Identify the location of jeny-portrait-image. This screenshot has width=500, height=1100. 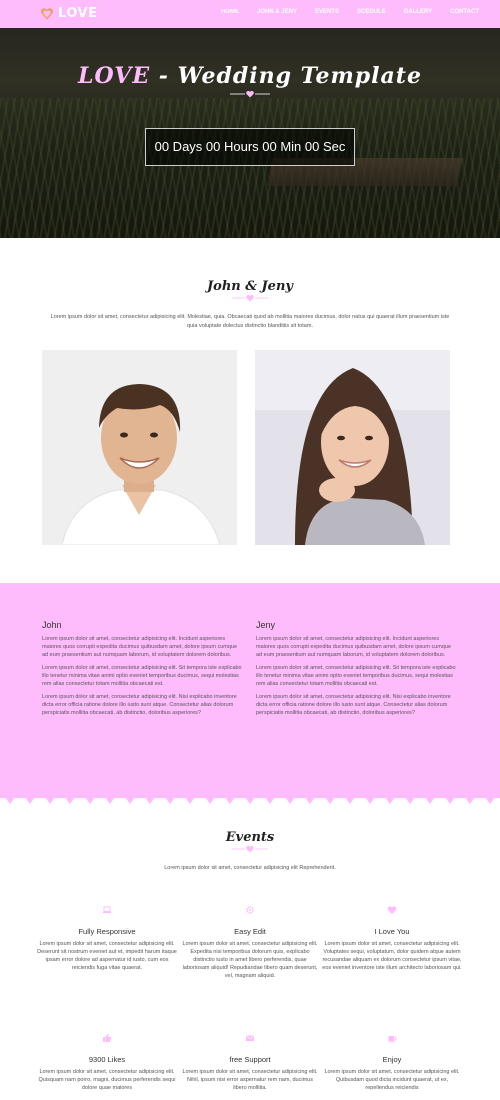
(352, 447).